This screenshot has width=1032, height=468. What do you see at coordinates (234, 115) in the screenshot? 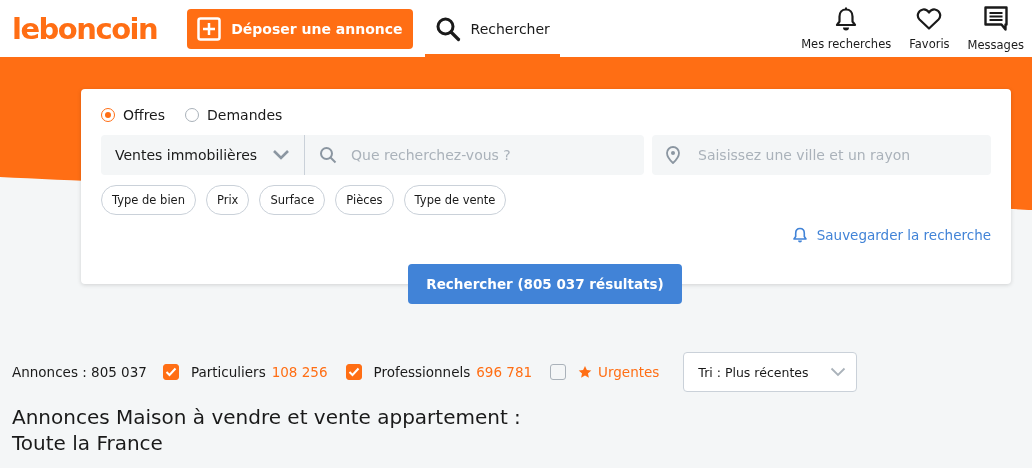
I see `ad-type-radio: Demandes` at bounding box center [234, 115].